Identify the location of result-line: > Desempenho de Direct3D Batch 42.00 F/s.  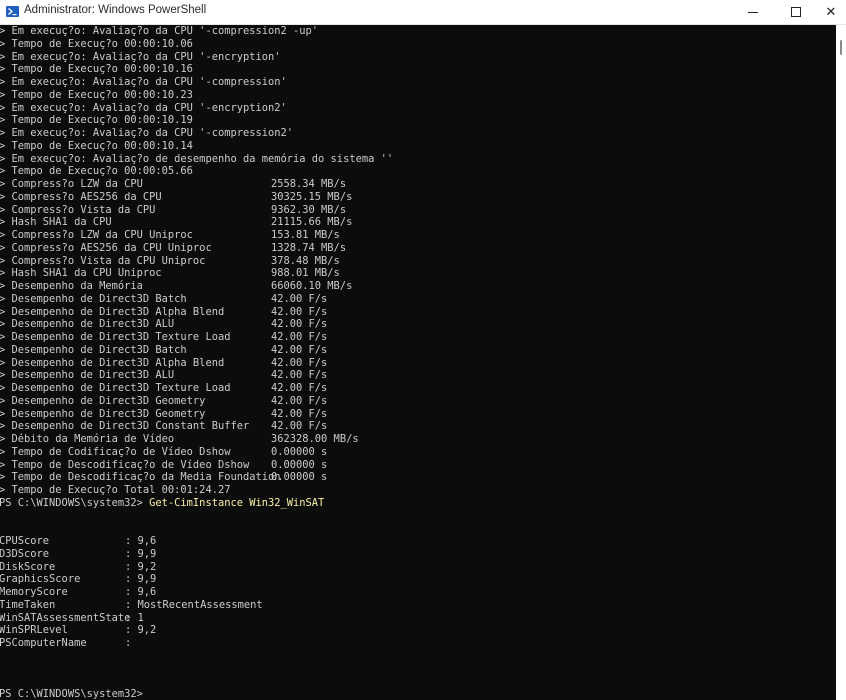
(418, 299).